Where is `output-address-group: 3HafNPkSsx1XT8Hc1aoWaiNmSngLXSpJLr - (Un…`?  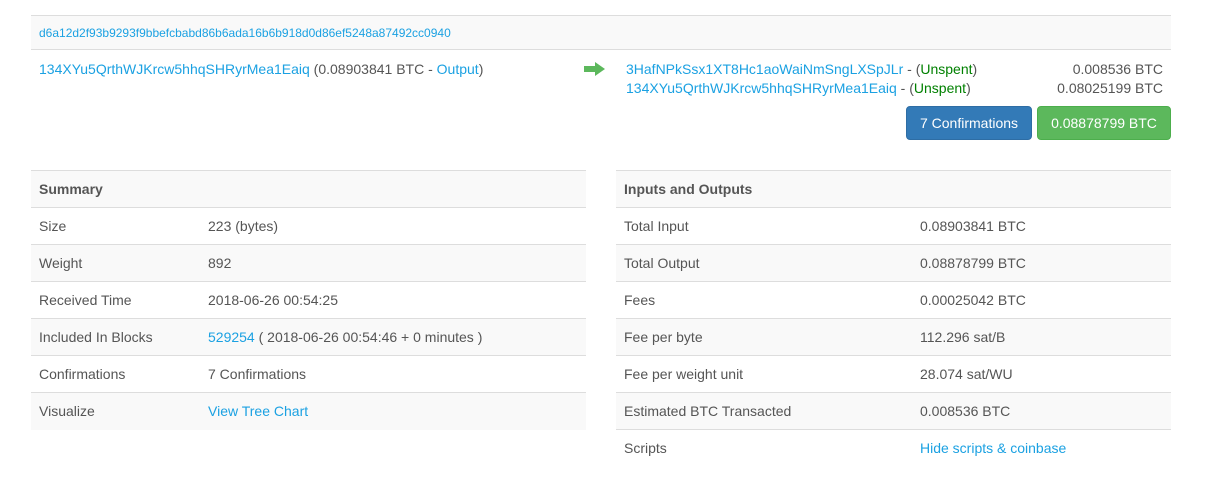 output-address-group: 3HafNPkSsx1XT8Hc1aoWaiNmSngLXSpJLr - (Un… is located at coordinates (801, 69).